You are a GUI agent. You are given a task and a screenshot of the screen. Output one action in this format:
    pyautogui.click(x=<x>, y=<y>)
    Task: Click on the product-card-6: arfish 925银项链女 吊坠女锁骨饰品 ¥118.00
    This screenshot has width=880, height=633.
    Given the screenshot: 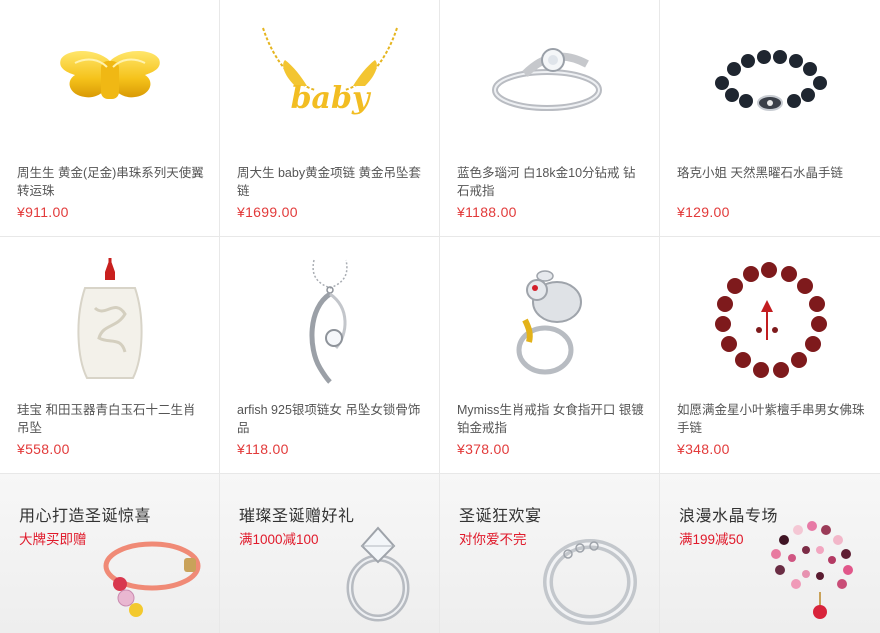 What is the action you would take?
    pyautogui.click(x=330, y=355)
    